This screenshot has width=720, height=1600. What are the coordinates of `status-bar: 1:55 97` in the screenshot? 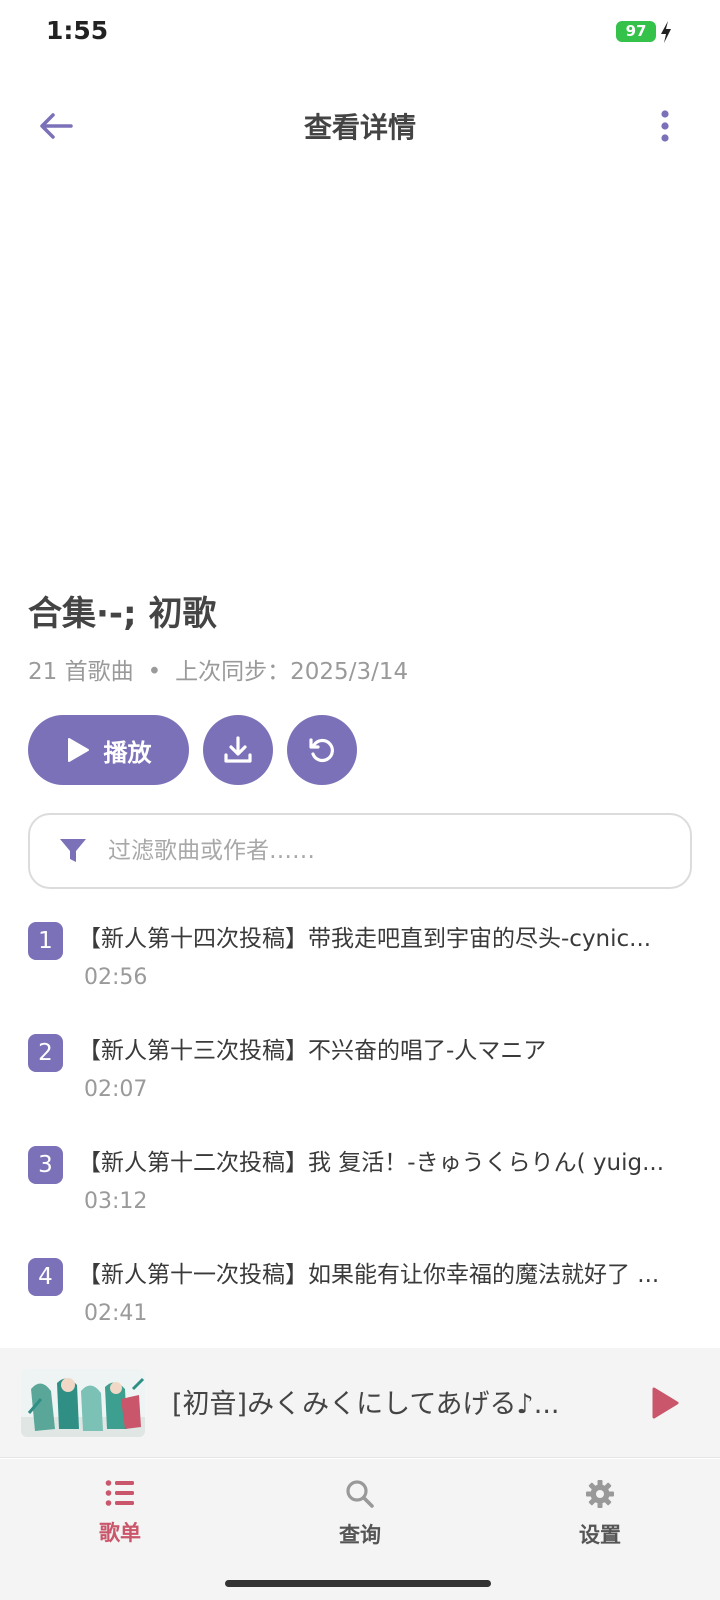 It's located at (360, 32).